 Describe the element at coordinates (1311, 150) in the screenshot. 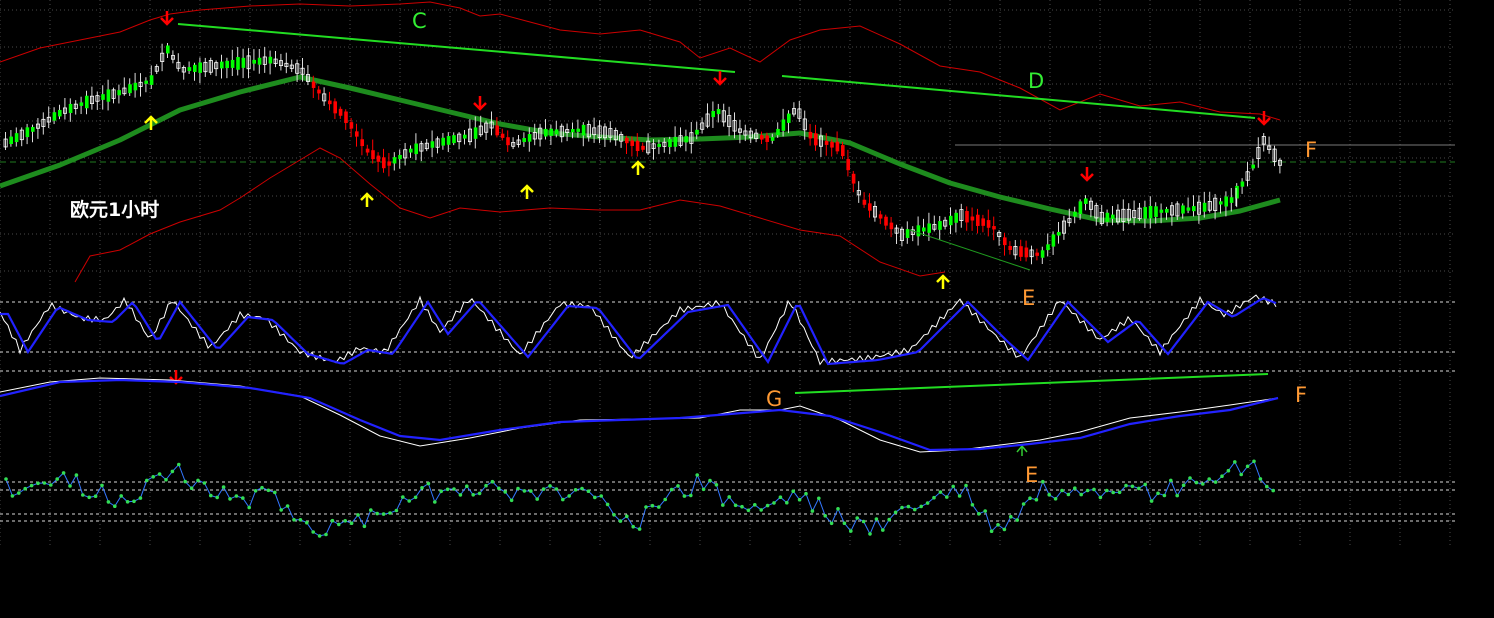

I see `label-f-main: F` at that location.